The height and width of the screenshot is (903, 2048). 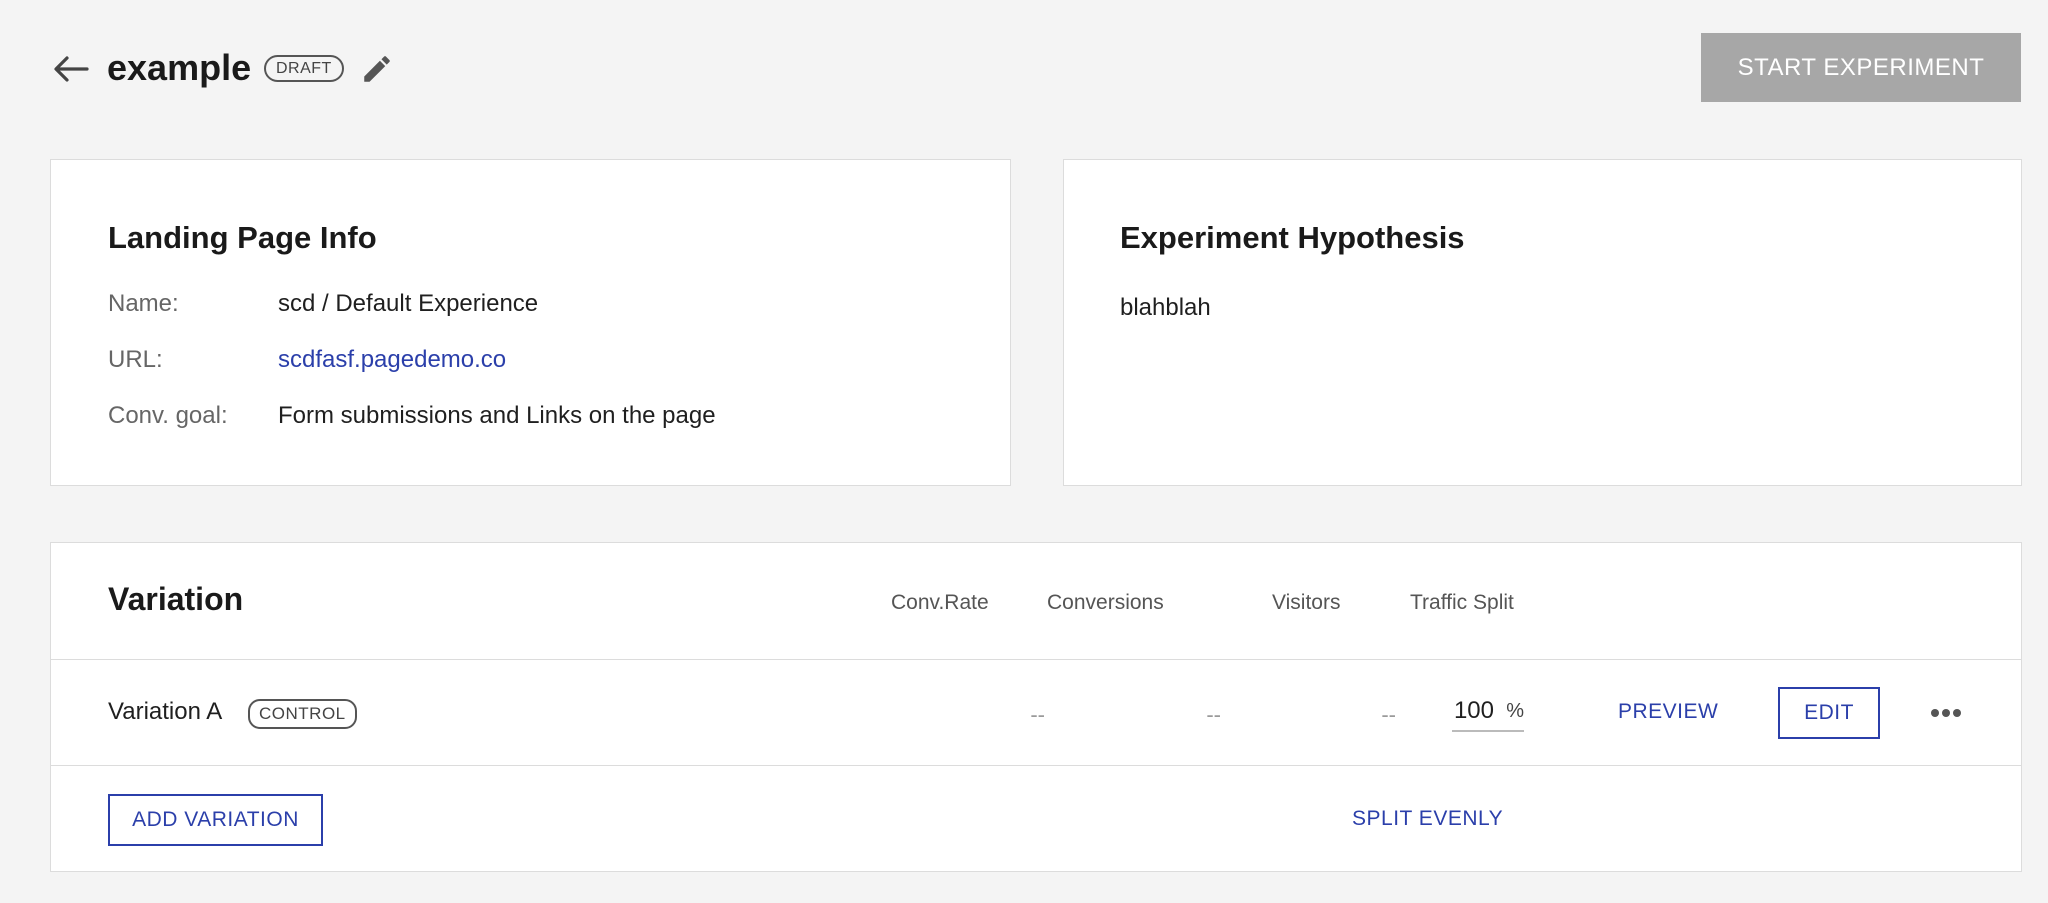 I want to click on start-experiment-button: START EXPERIMENT, so click(x=1861, y=67).